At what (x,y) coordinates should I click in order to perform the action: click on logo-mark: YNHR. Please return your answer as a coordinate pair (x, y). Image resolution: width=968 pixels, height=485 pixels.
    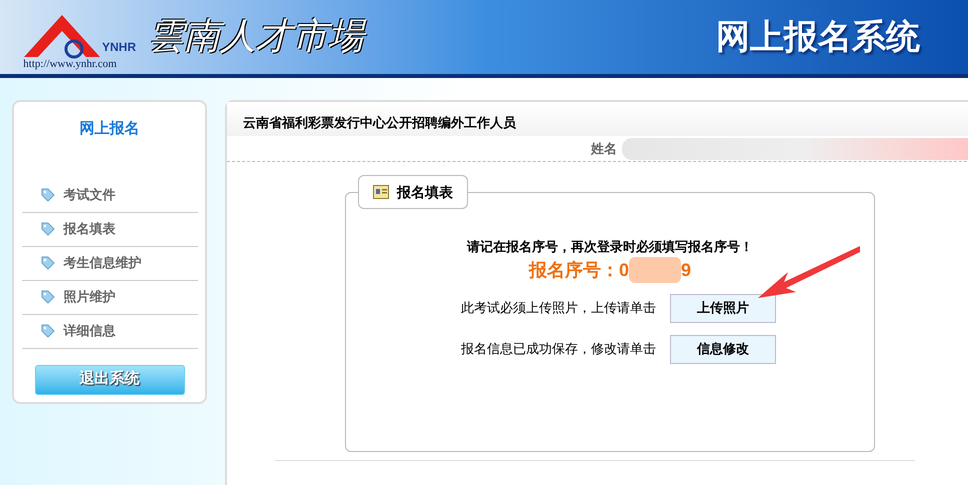
    Looking at the image, I should click on (119, 47).